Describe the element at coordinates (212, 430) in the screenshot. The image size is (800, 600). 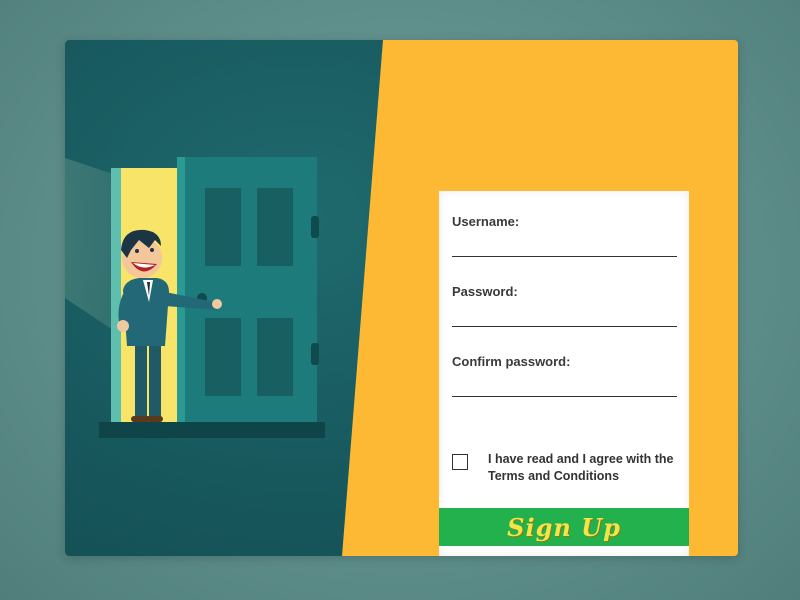
I see `door-step` at that location.